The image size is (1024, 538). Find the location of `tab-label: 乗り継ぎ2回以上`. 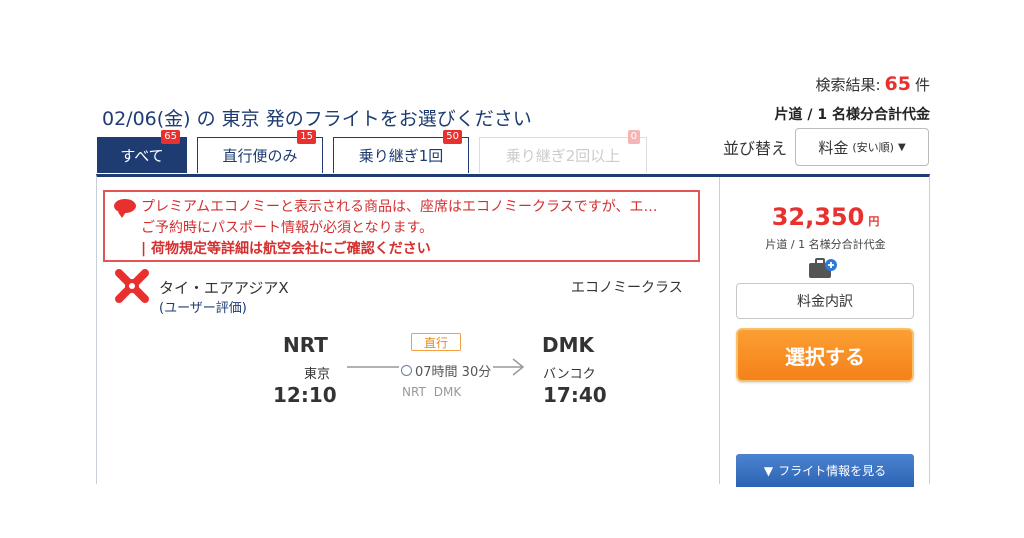

tab-label: 乗り継ぎ2回以上 is located at coordinates (563, 156).